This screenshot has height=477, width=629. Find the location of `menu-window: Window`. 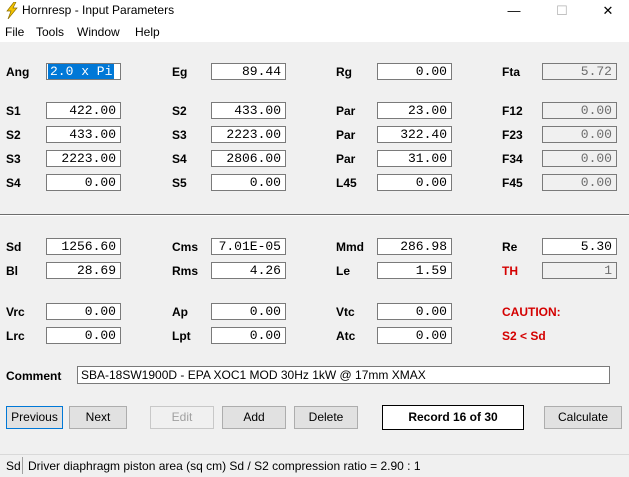

menu-window: Window is located at coordinates (98, 32).